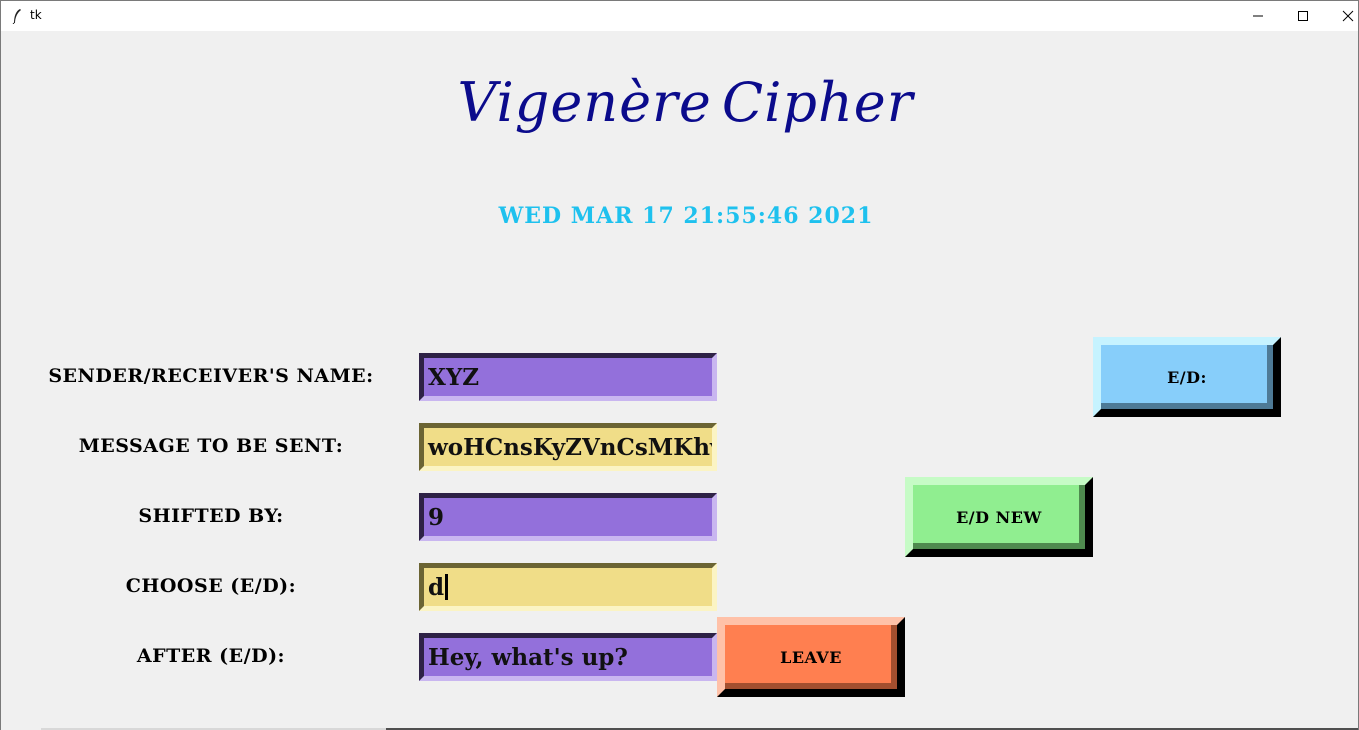 This screenshot has width=1359, height=730. Describe the element at coordinates (1187, 377) in the screenshot. I see `encrypt-decrypt-button: E/D:` at that location.